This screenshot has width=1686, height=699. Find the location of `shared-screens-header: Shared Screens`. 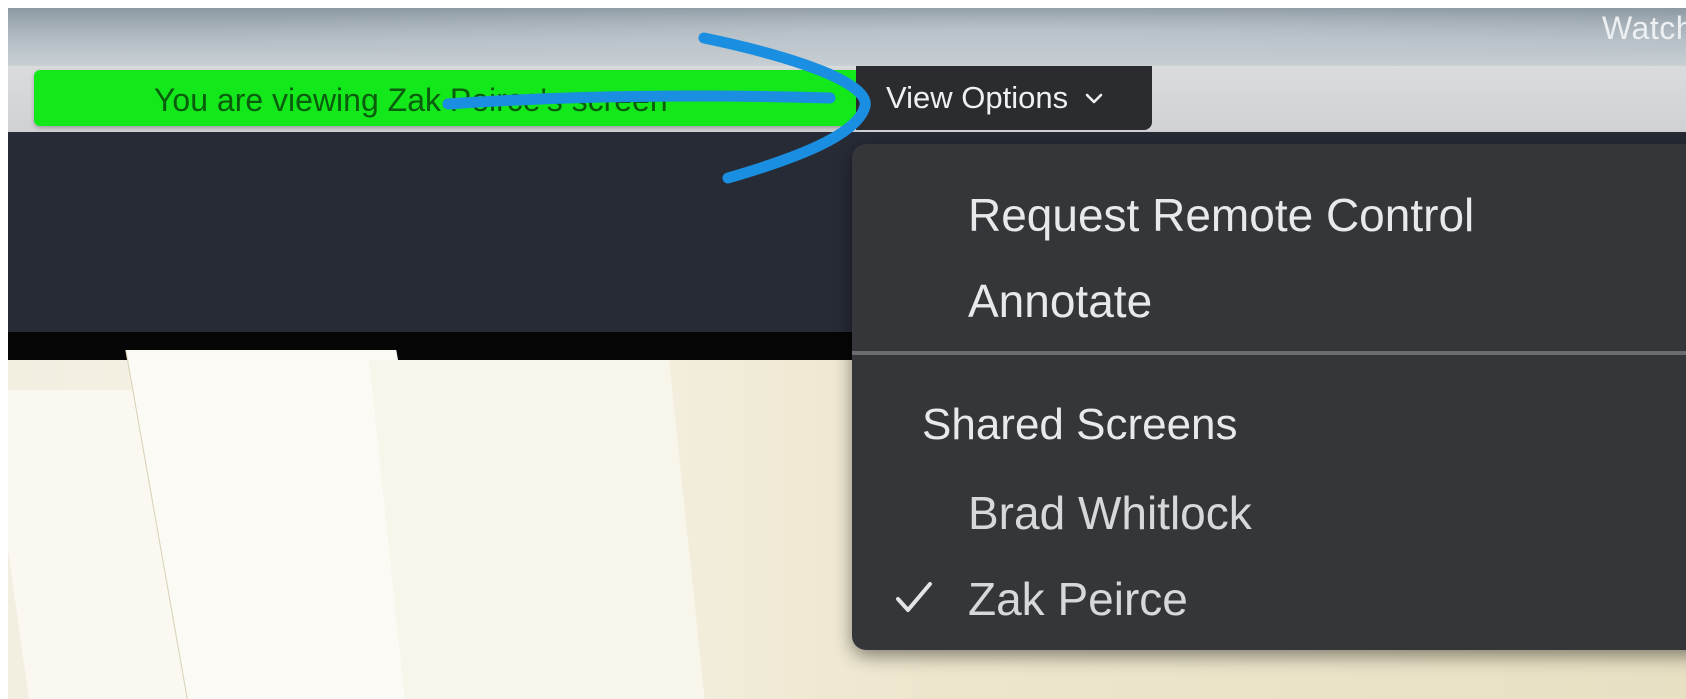

shared-screens-header: Shared Screens is located at coordinates (1080, 424).